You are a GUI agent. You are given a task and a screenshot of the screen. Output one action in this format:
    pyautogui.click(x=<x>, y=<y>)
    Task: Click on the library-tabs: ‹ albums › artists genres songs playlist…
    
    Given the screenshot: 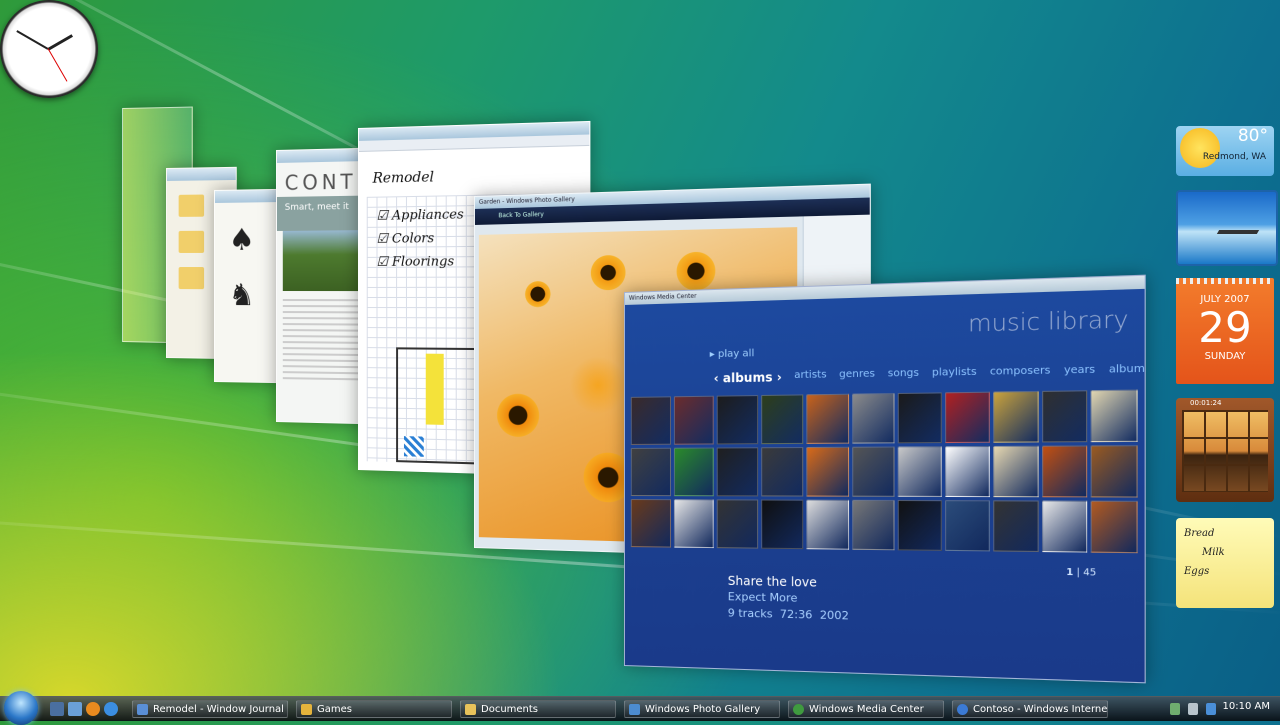 What is the action you would take?
    pyautogui.click(x=930, y=374)
    